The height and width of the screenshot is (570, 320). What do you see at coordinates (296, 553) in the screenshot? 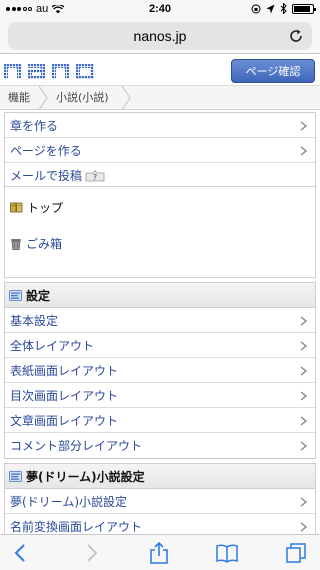
I see `tabs-icon` at bounding box center [296, 553].